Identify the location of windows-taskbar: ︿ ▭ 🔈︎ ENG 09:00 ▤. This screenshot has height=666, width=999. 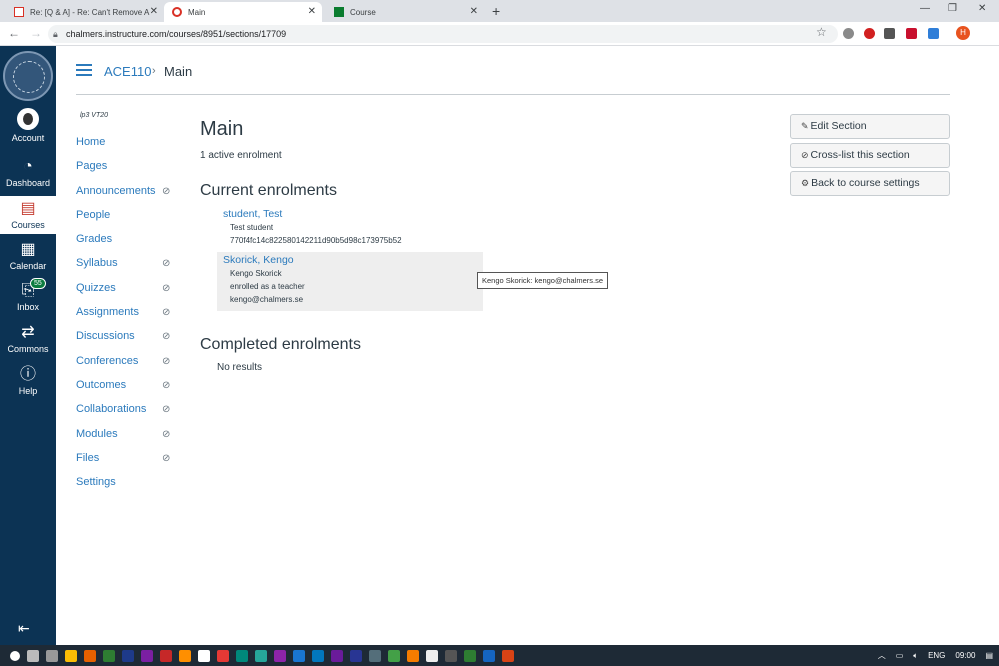
(499, 655).